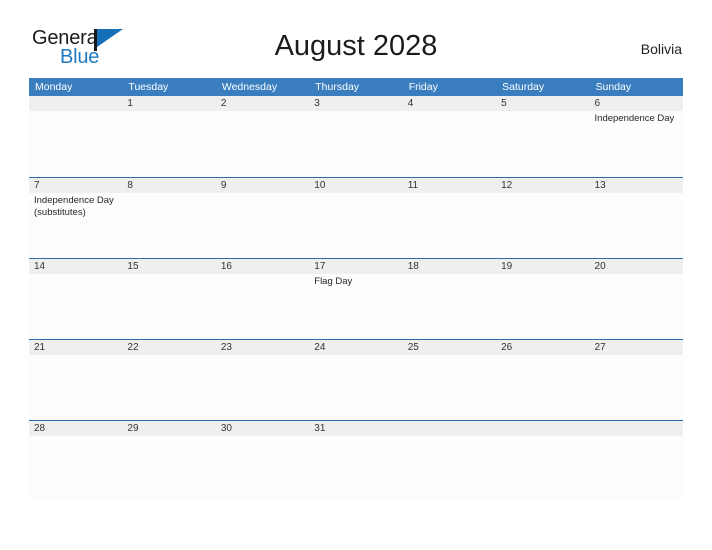  What do you see at coordinates (507, 347) in the screenshot?
I see `day-number: 26` at bounding box center [507, 347].